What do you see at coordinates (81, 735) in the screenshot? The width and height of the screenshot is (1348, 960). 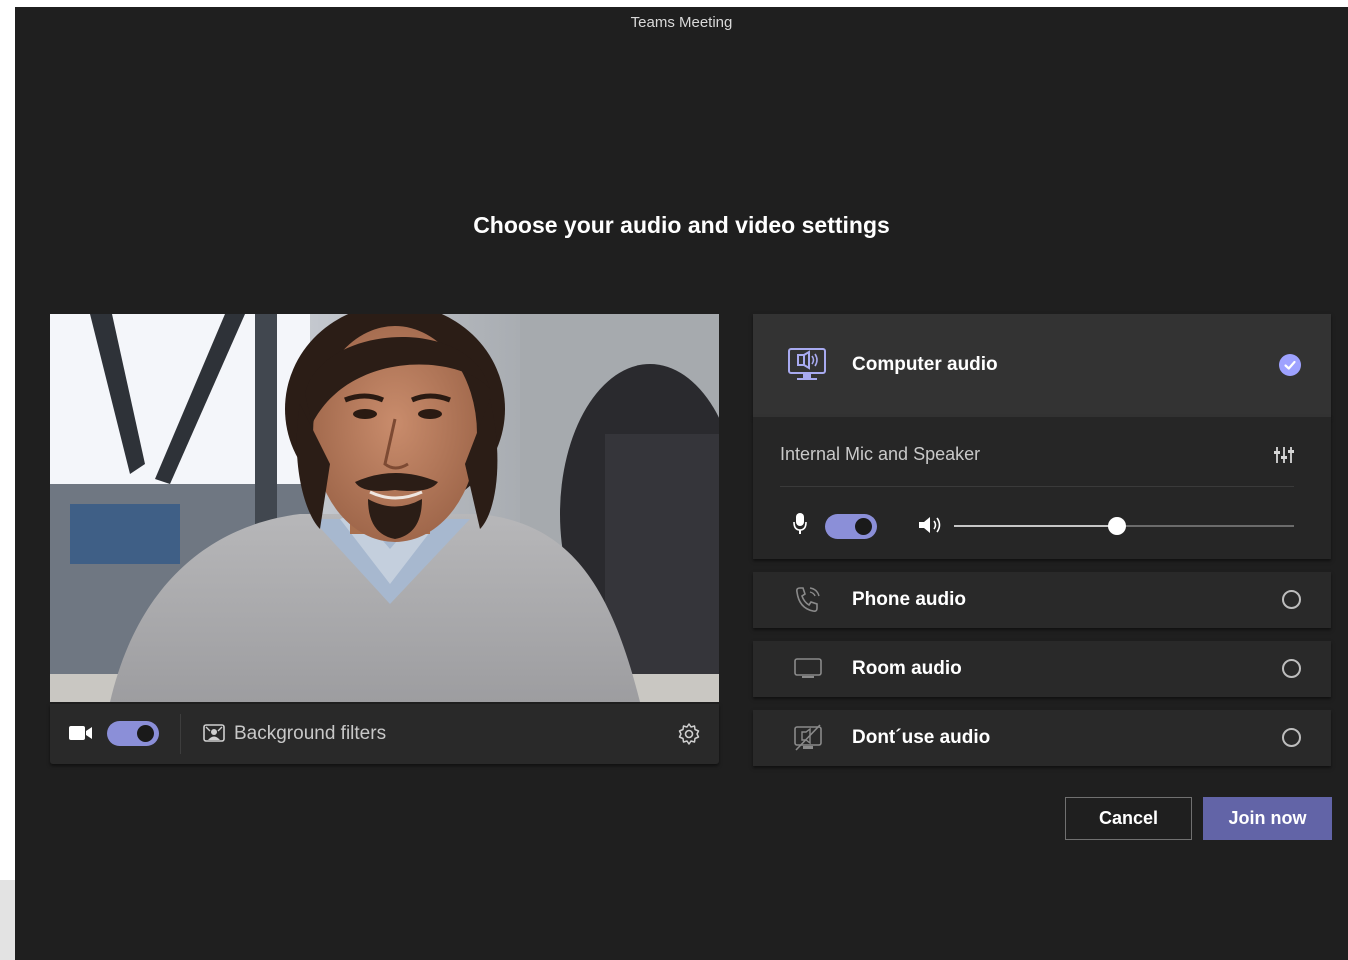 I see `video-camera-icon` at bounding box center [81, 735].